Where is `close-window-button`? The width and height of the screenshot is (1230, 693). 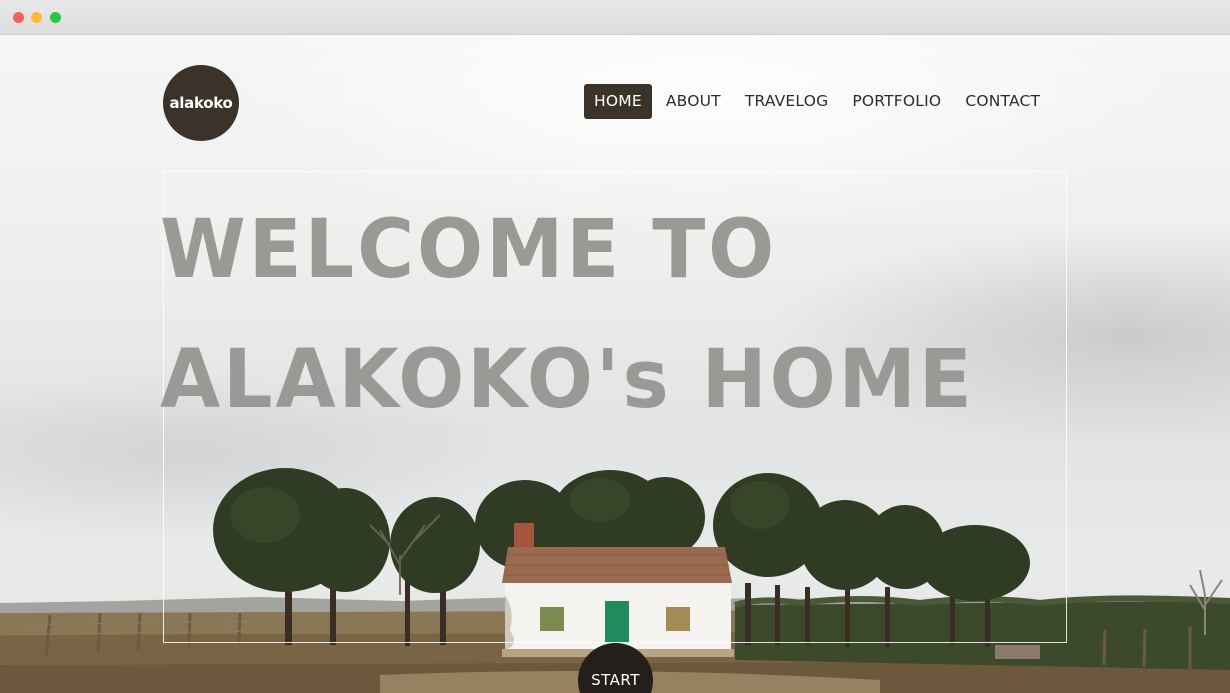
close-window-button is located at coordinates (18, 17).